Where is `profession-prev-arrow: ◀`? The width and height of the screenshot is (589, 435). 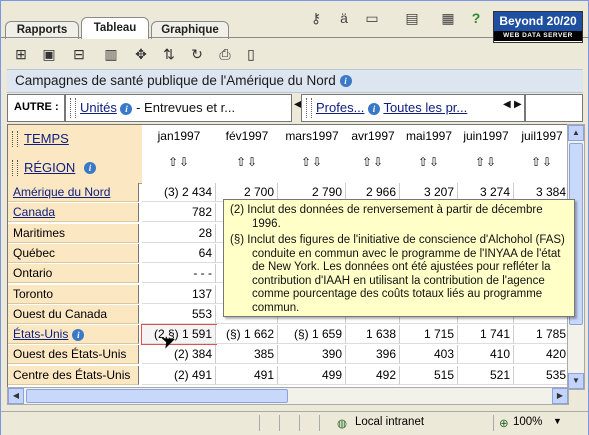 profession-prev-arrow: ◀ is located at coordinates (507, 104).